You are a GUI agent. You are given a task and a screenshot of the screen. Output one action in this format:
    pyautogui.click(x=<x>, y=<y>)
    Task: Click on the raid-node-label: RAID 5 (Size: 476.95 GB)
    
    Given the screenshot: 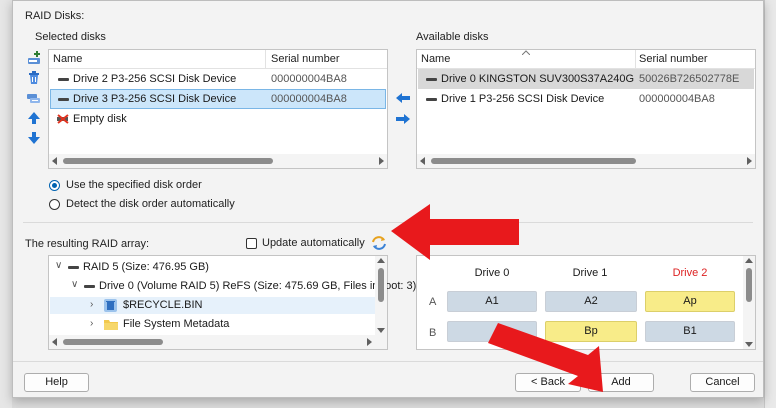 What is the action you would take?
    pyautogui.click(x=146, y=267)
    